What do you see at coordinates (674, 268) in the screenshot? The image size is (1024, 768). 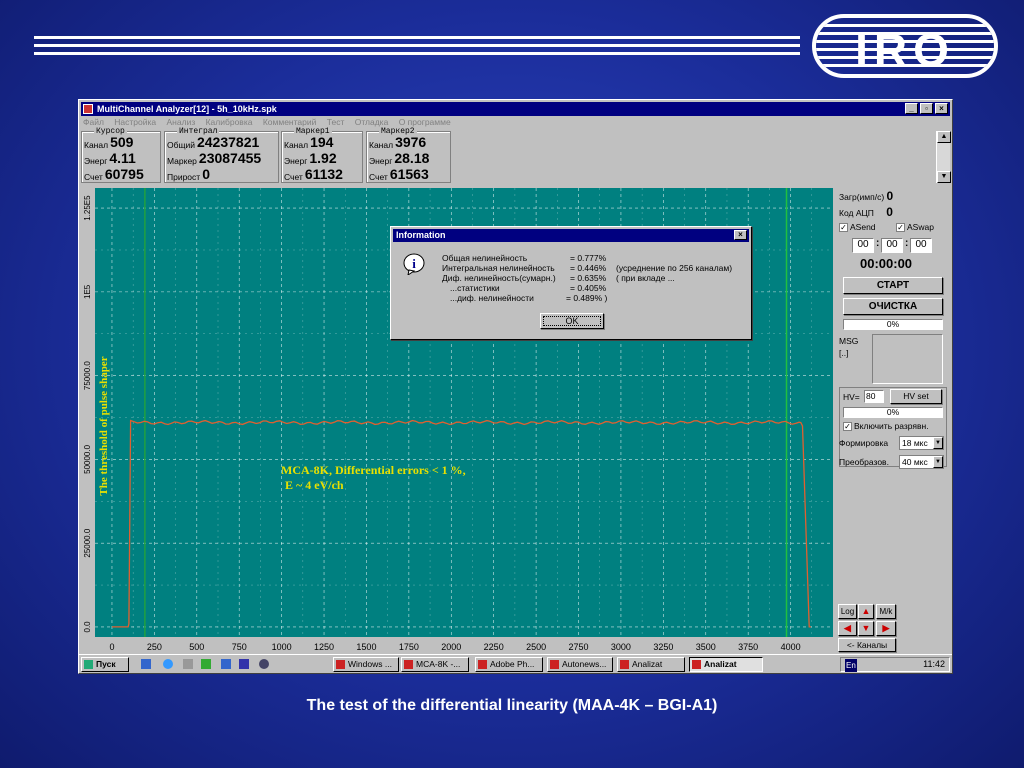 I see `dialog-note-2: (усреднение по 256 каналам)` at bounding box center [674, 268].